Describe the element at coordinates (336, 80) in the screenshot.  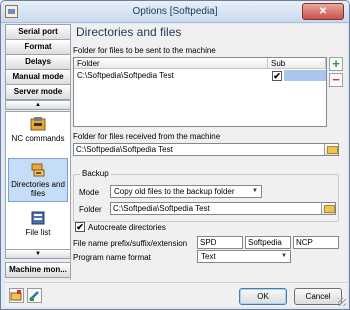
I see `remove-folder-button: −` at that location.